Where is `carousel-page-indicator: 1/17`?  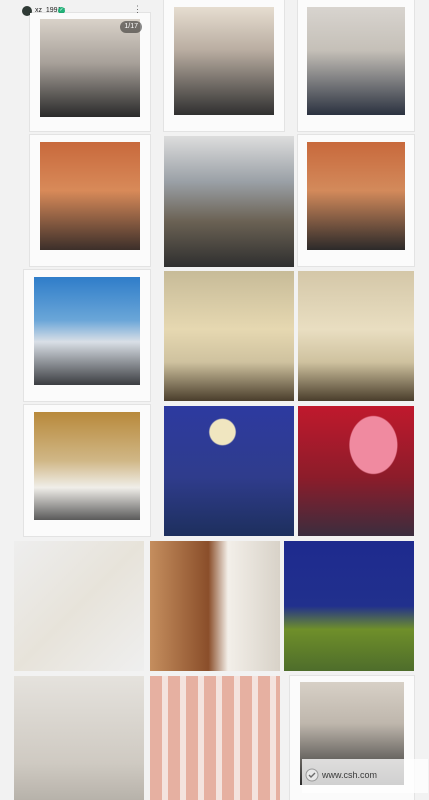
carousel-page-indicator: 1/17 is located at coordinates (131, 27).